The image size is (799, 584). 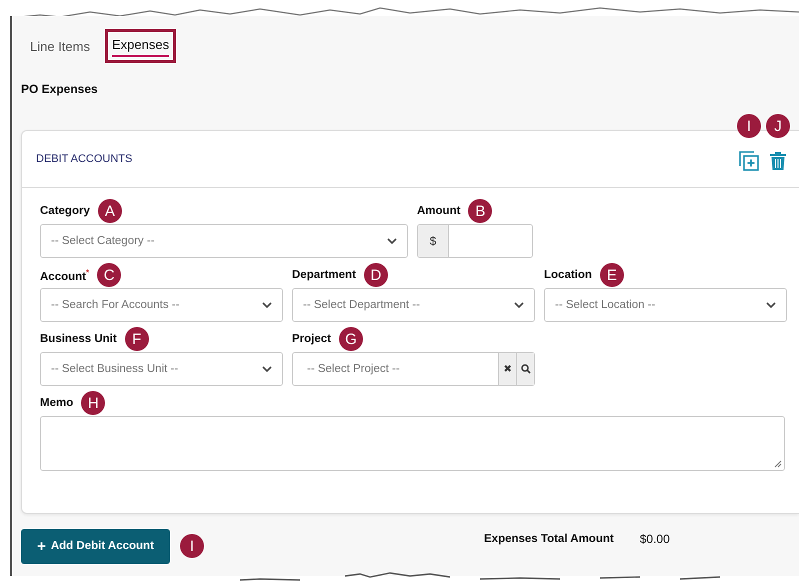 I want to click on tab: Expenses, so click(x=141, y=46).